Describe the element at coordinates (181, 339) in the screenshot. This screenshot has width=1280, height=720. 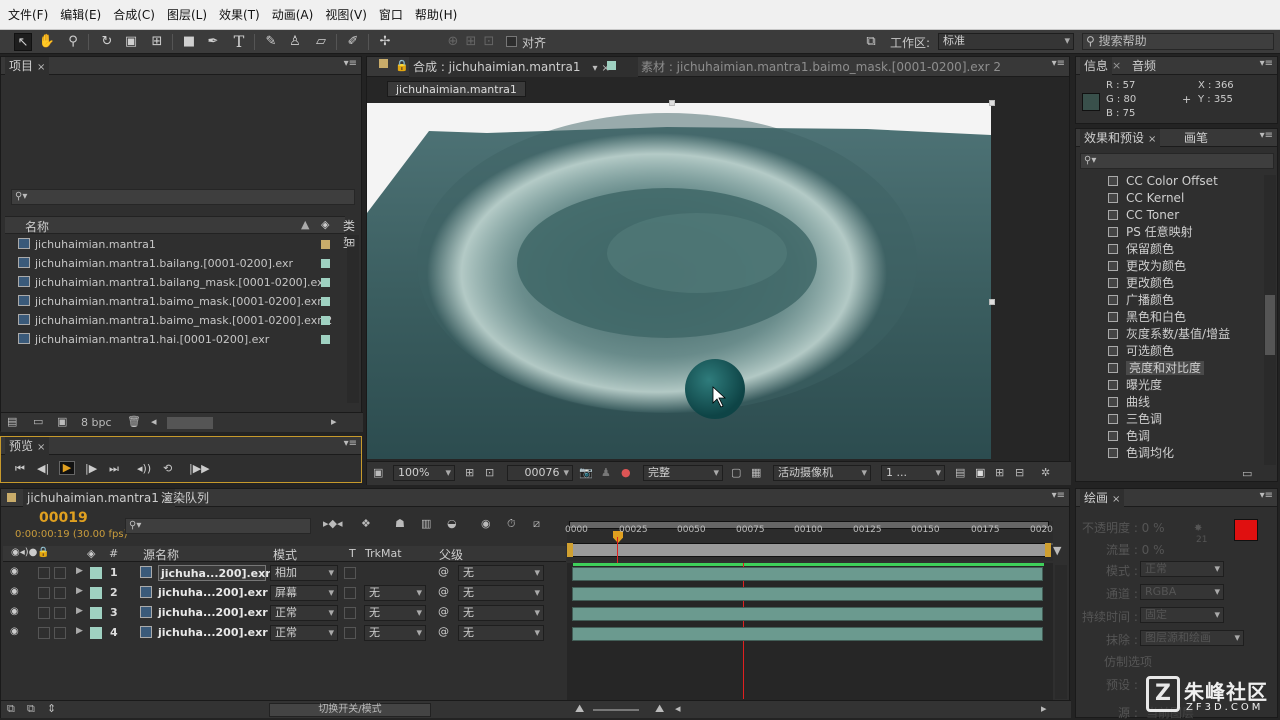
I see `project-item: jichuhaimian.mantra1.hai.[0001-0200].exr` at that location.